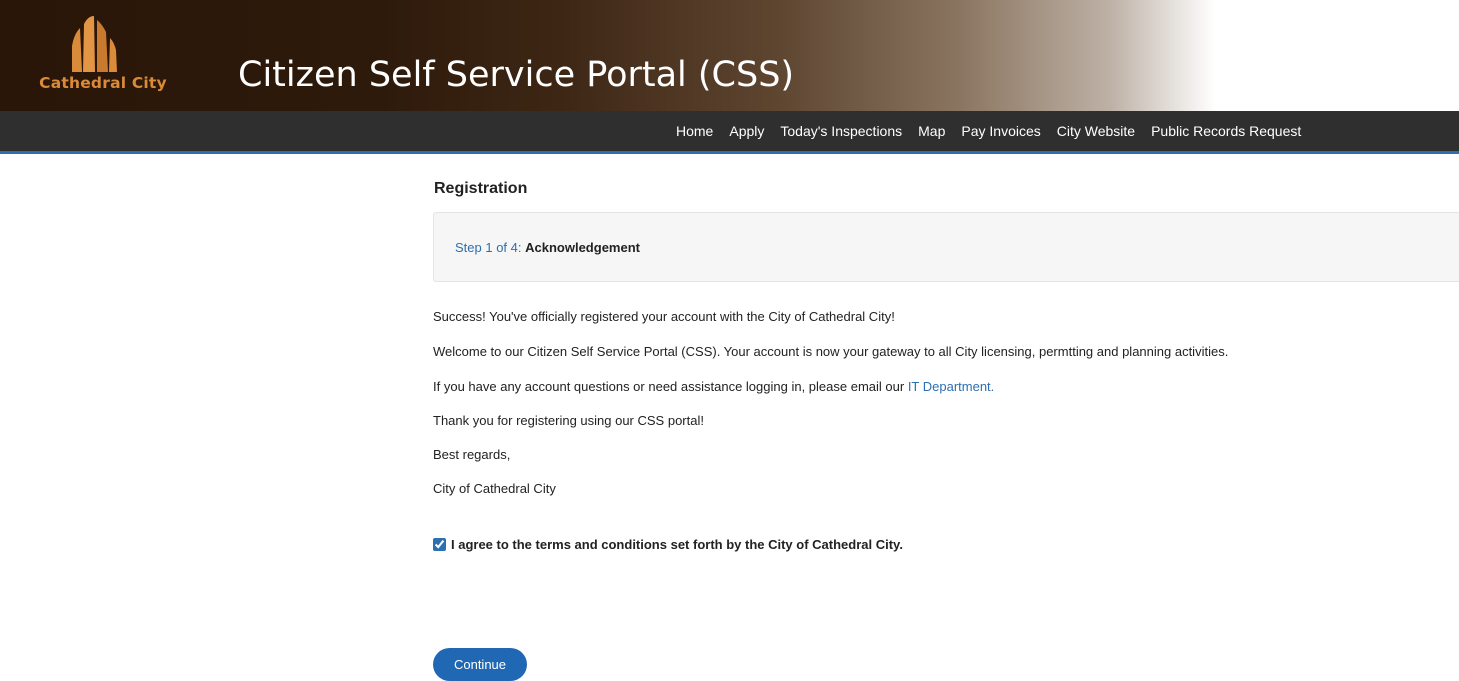  Describe the element at coordinates (494, 488) in the screenshot. I see `signature-line: City of Cathedral City` at that location.